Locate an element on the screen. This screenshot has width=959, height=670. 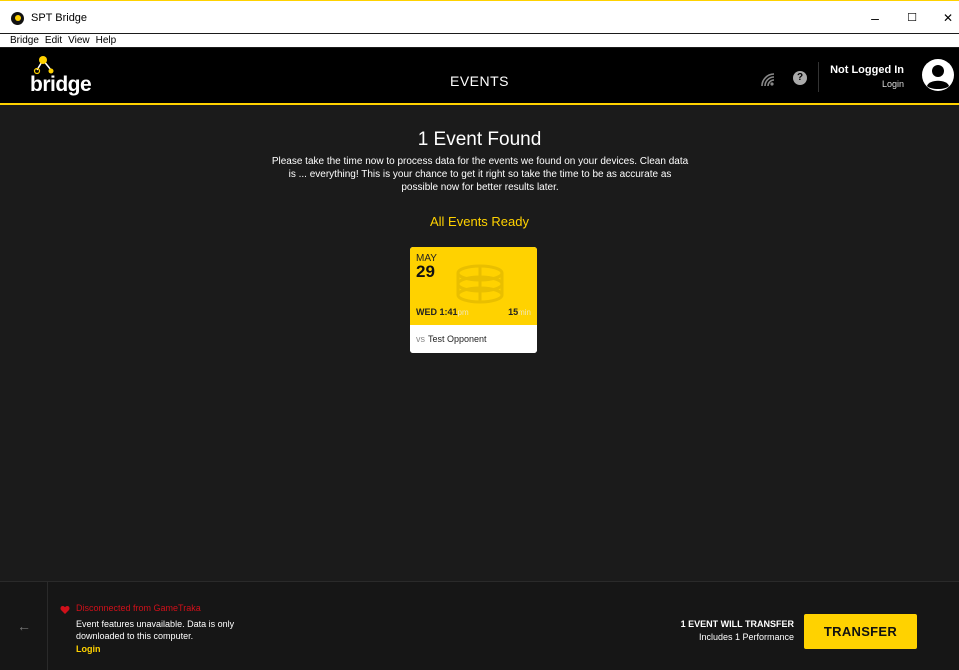
event-duration-value: 15 is located at coordinates (513, 312).